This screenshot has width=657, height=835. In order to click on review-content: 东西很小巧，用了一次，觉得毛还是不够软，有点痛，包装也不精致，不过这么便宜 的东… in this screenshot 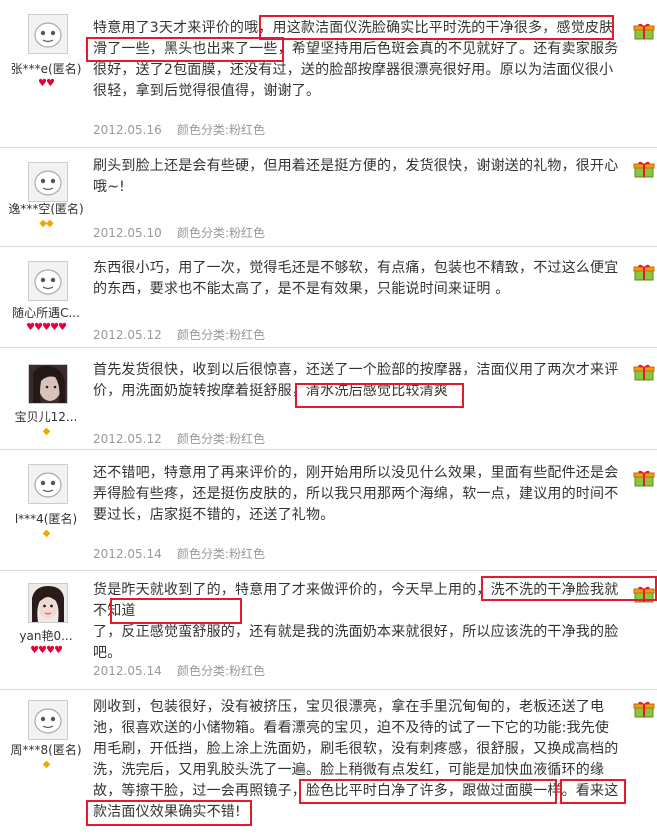, I will do `click(358, 279)`.